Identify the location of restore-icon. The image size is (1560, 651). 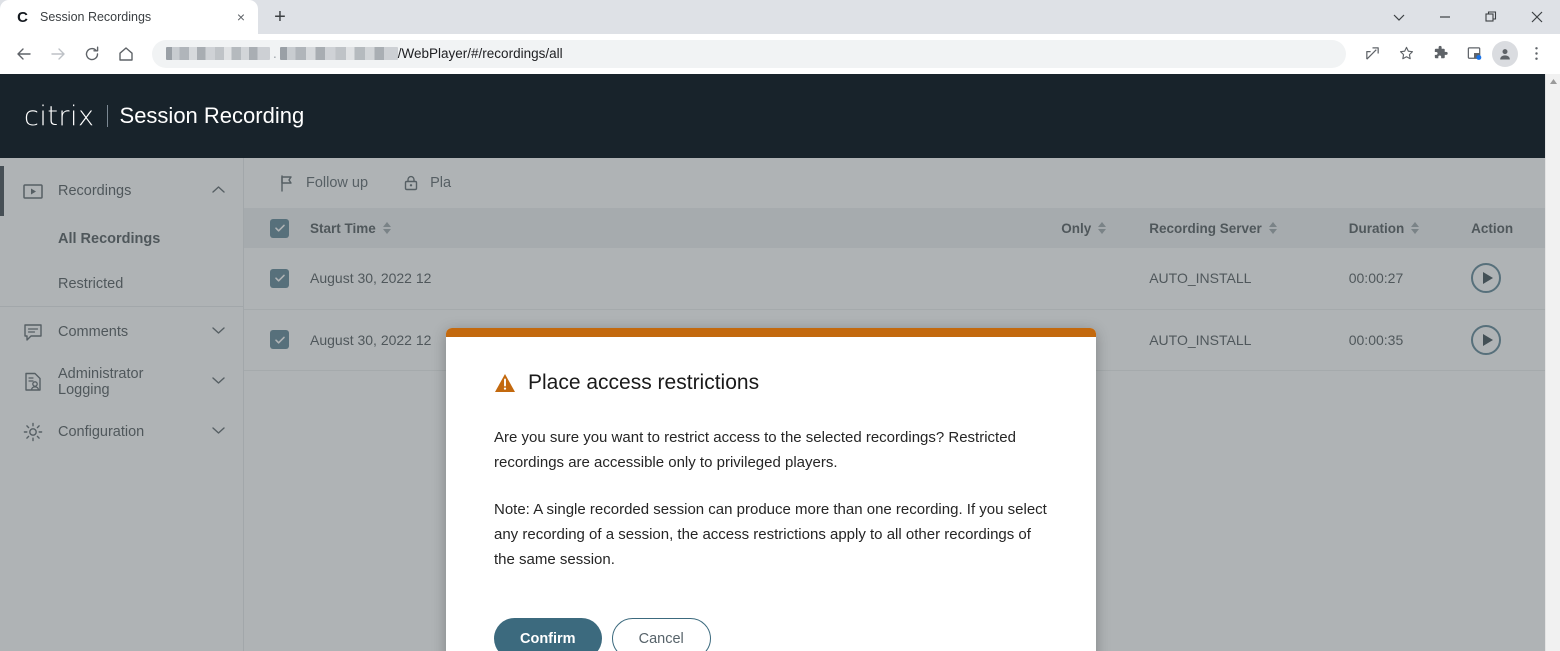
(1491, 17).